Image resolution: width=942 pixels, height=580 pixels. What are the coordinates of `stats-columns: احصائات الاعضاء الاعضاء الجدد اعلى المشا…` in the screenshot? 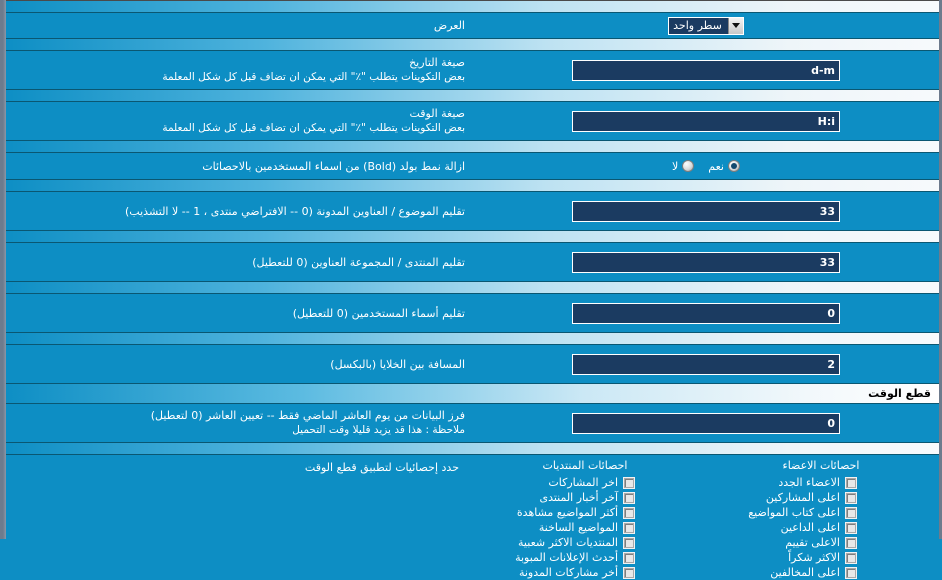 It's located at (703, 517).